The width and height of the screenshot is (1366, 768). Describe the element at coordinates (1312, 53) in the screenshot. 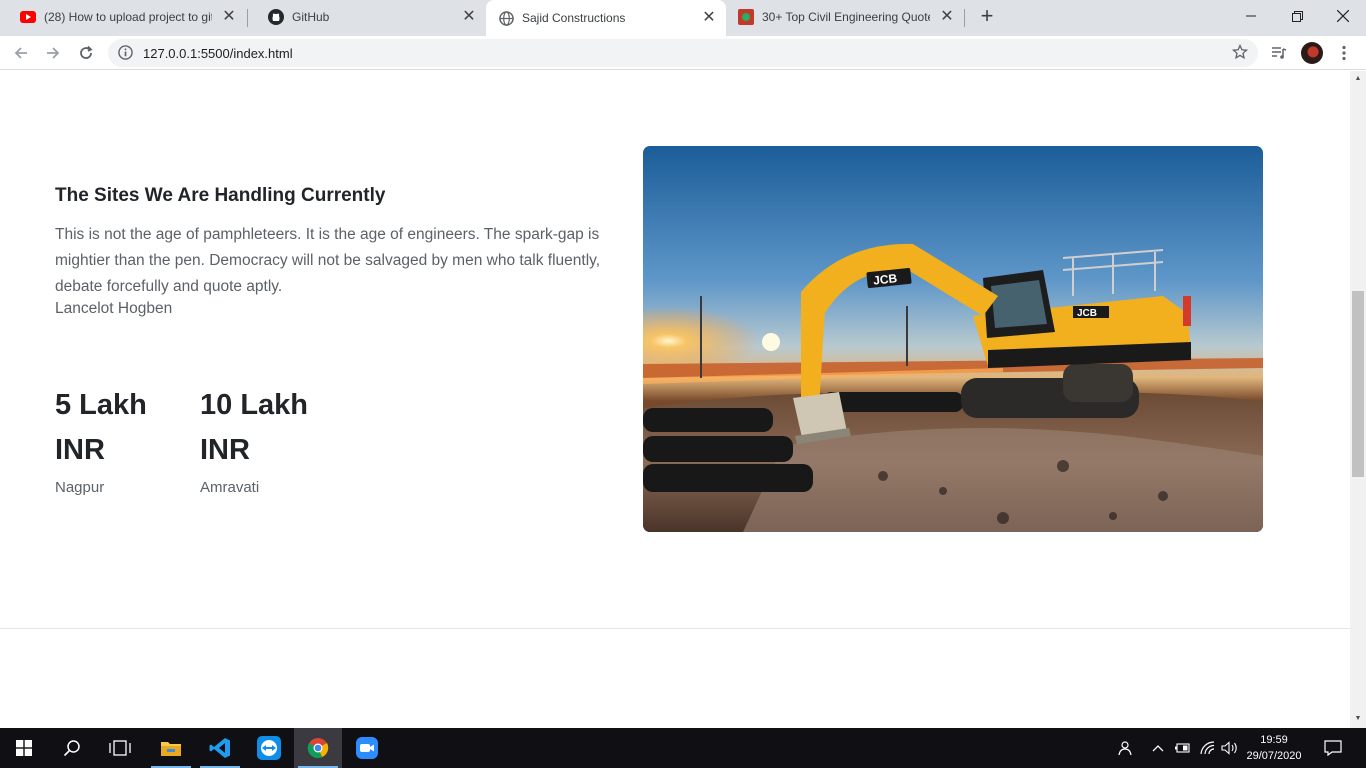

I see `profile-avatar` at that location.